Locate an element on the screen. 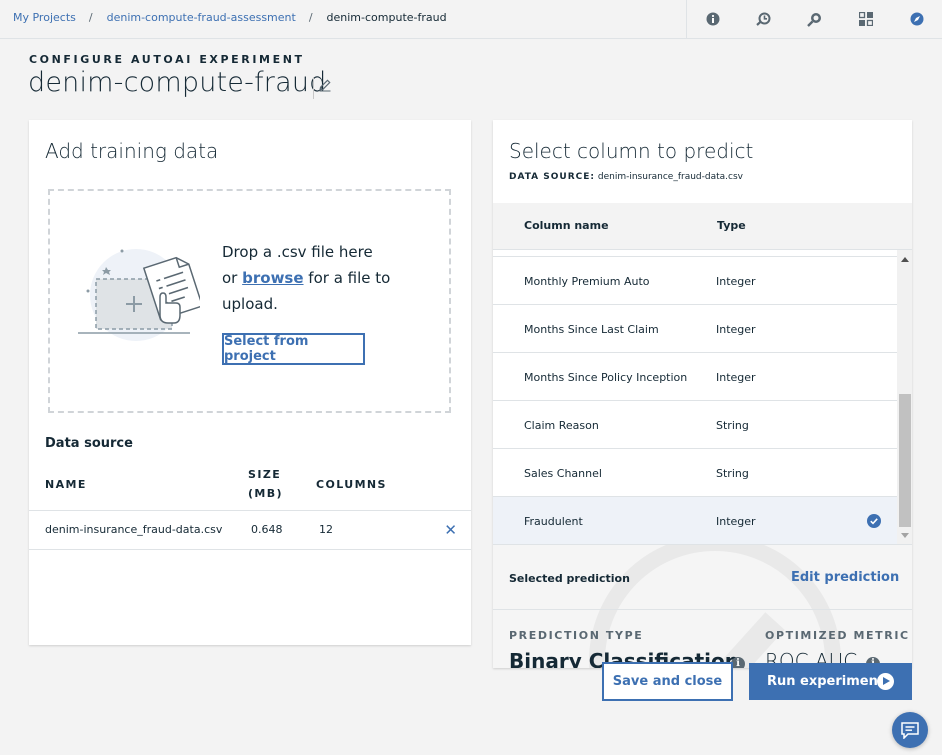 Image resolution: width=942 pixels, height=755 pixels. data-source-size: 0.648 is located at coordinates (267, 529).